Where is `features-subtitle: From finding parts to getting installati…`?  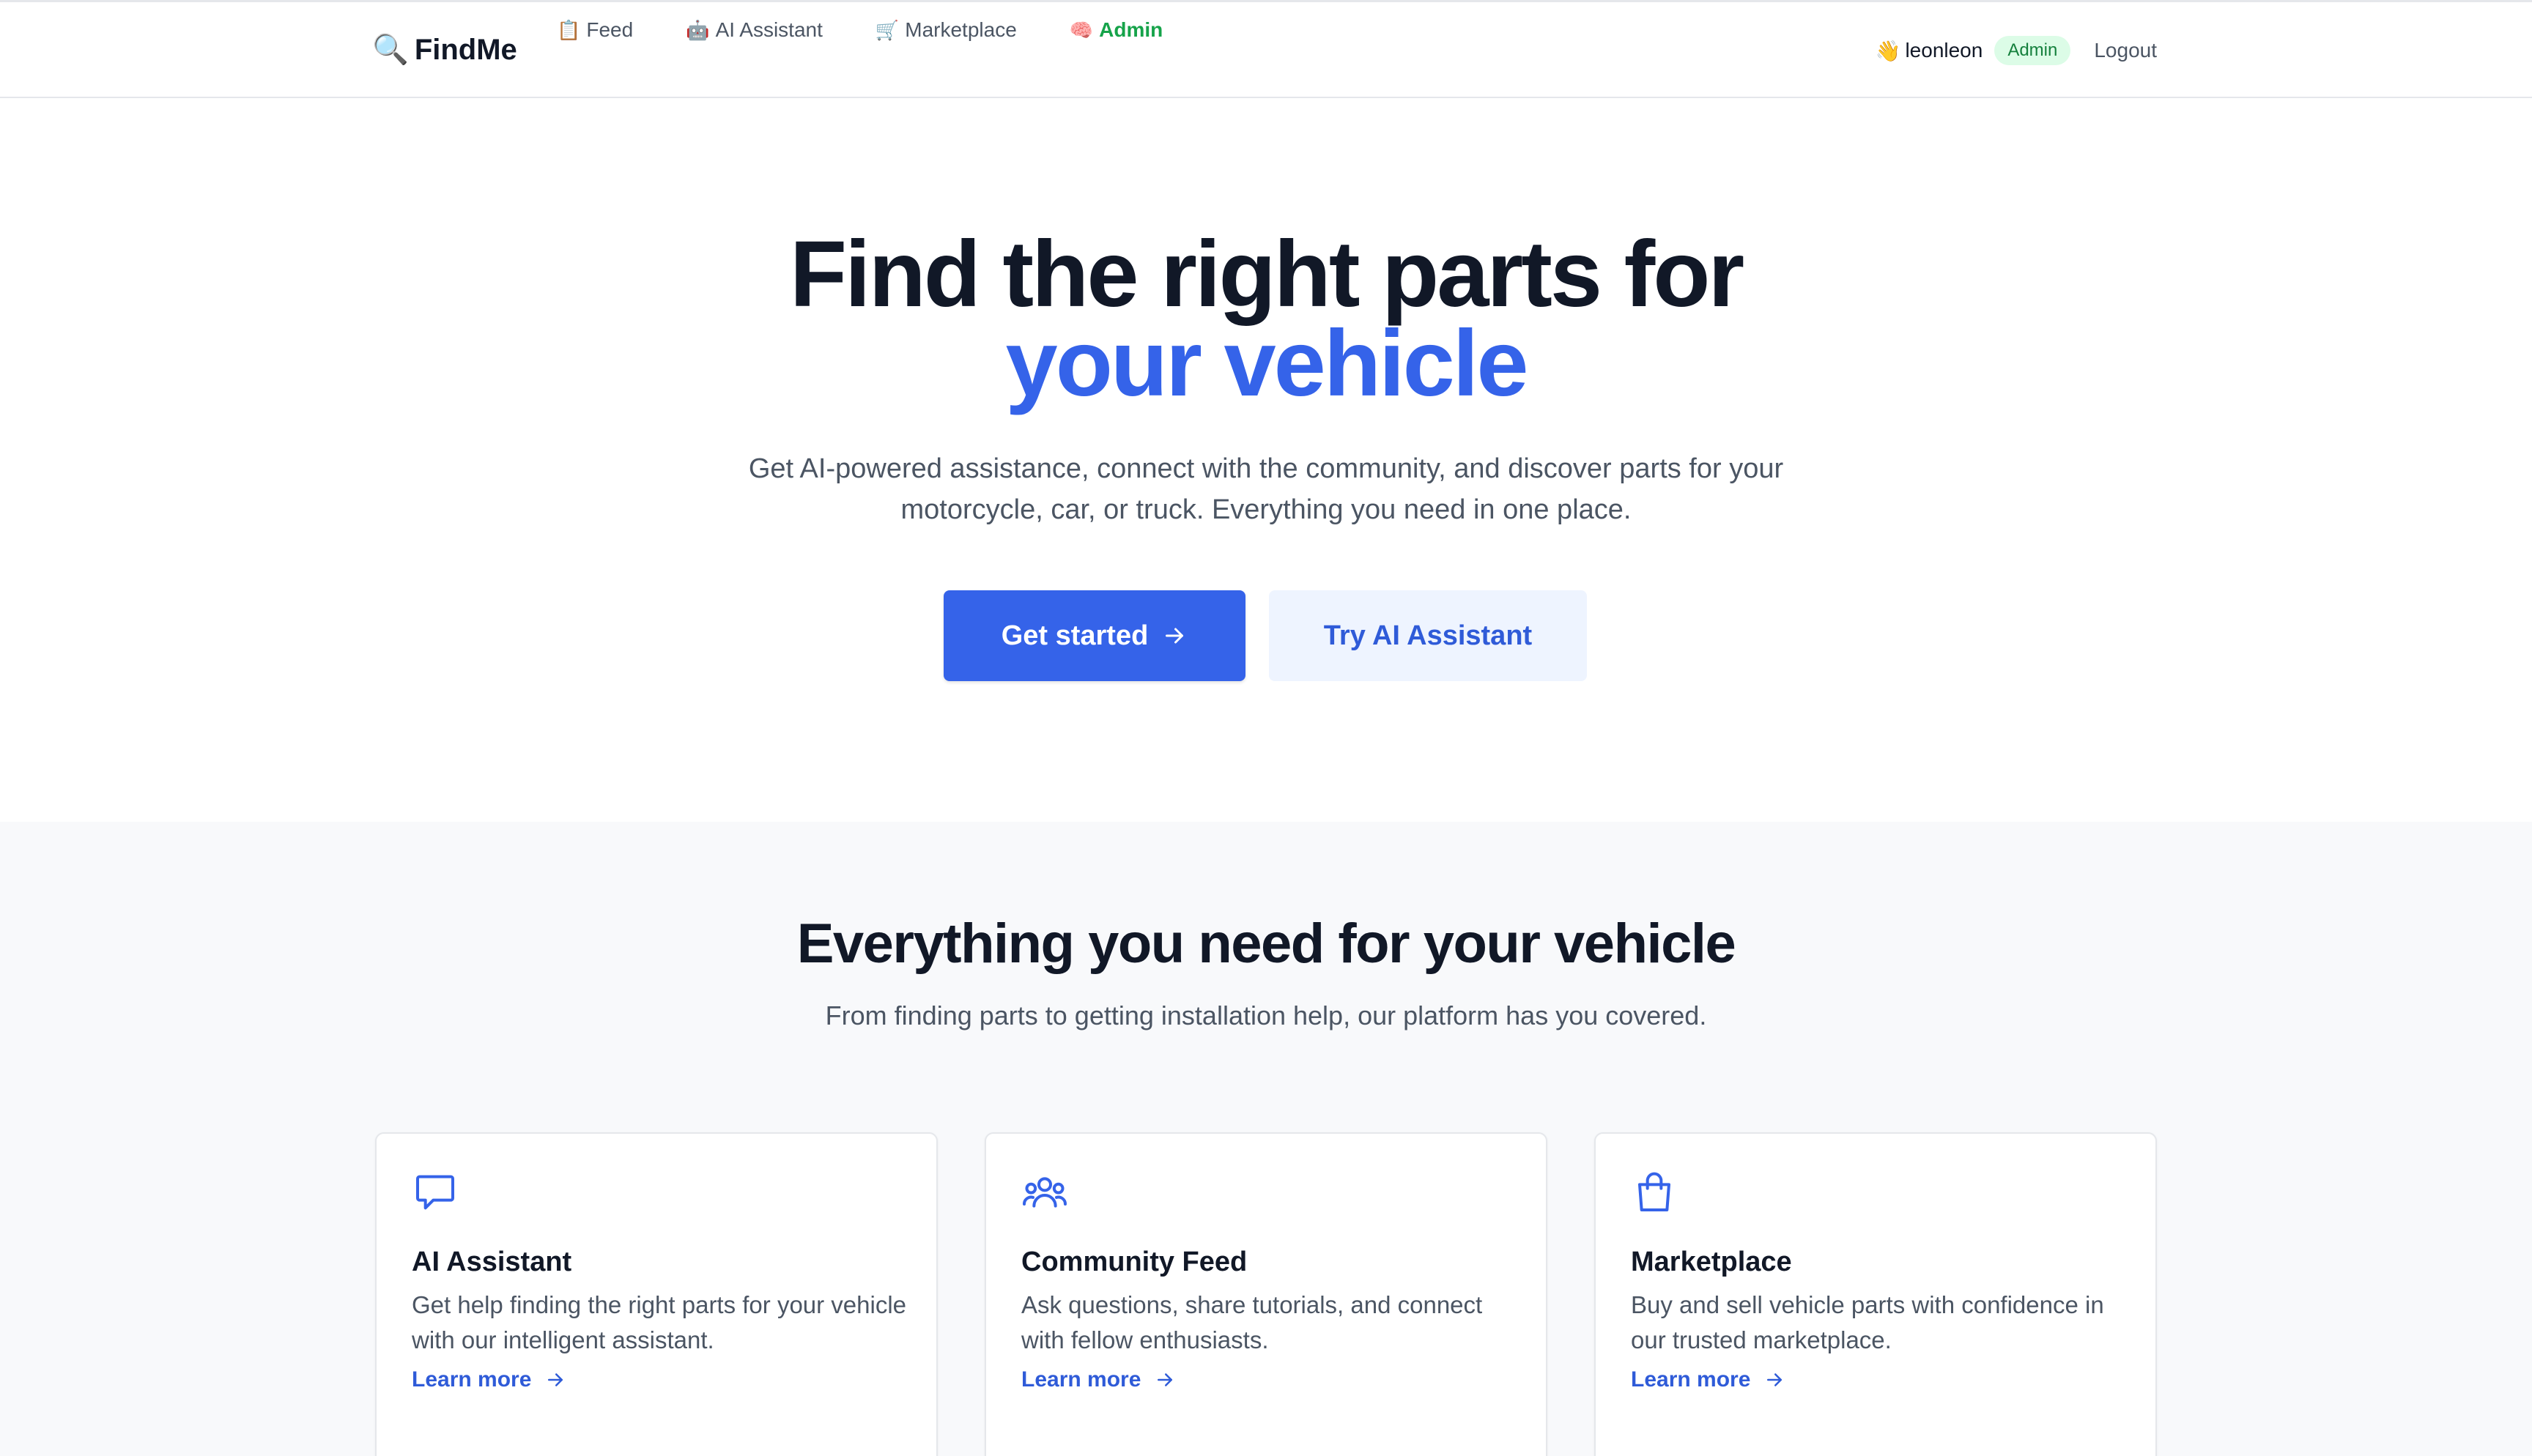
features-subtitle: From finding parts to getting installati… is located at coordinates (1266, 1015).